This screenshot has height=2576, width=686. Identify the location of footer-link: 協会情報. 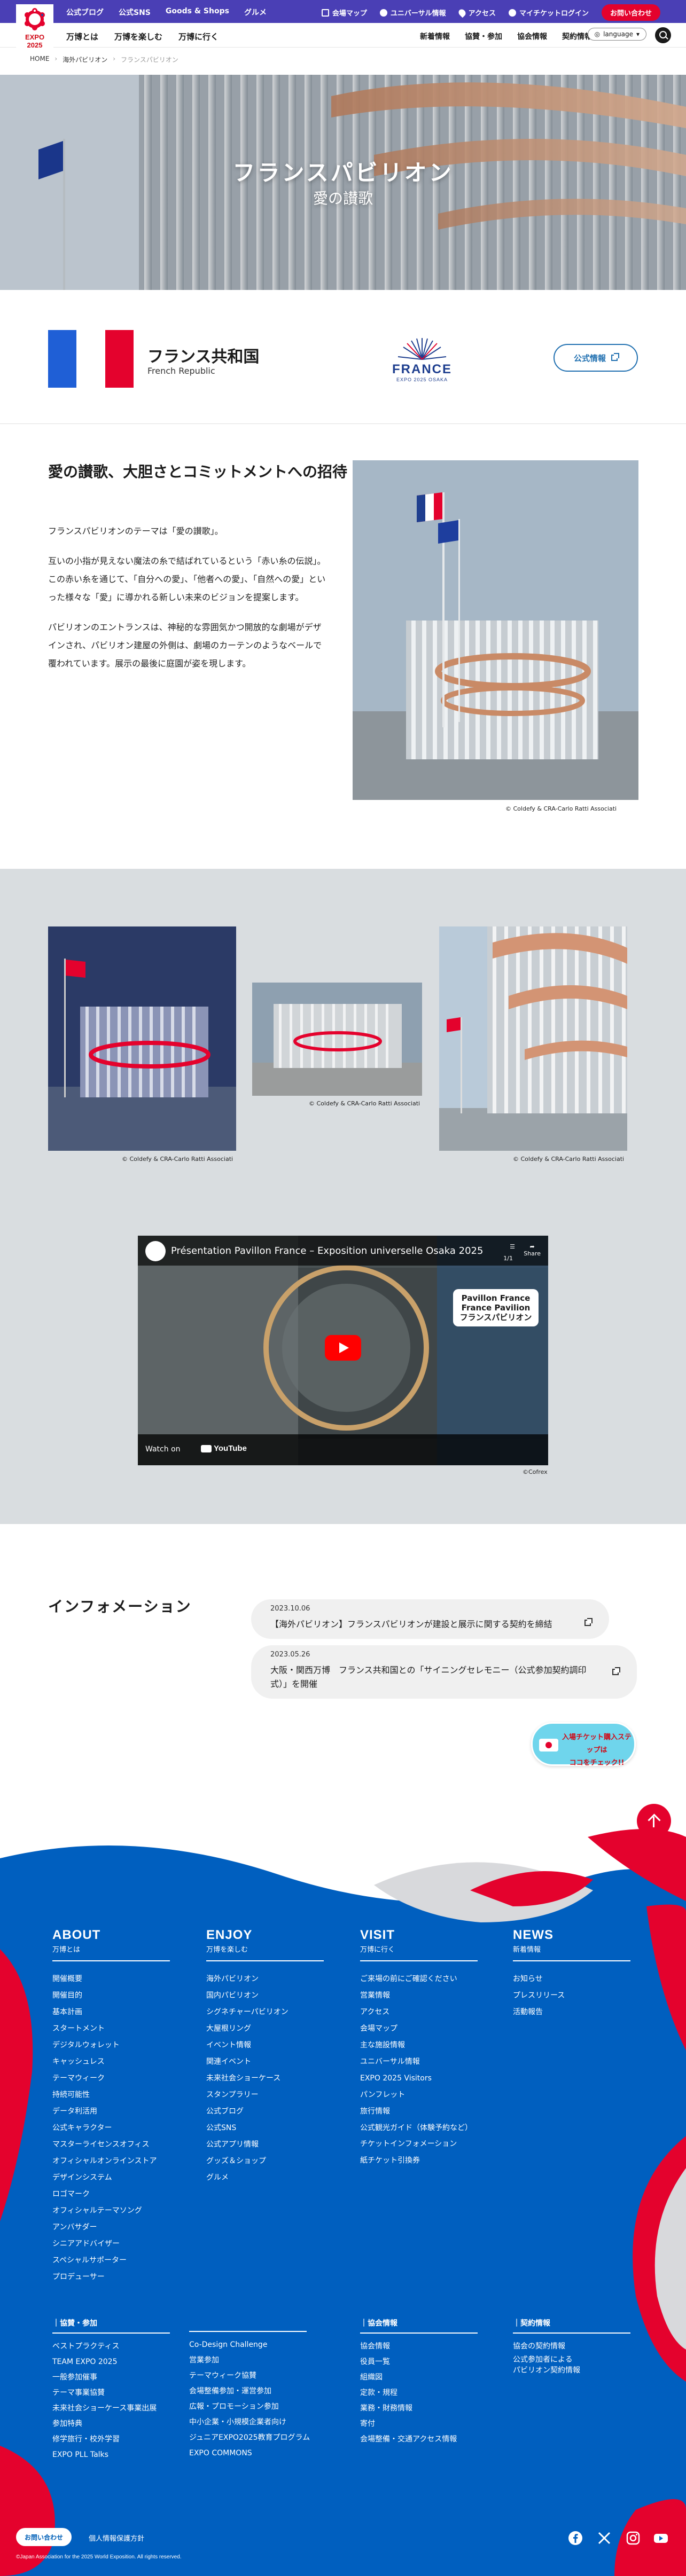
(419, 2347).